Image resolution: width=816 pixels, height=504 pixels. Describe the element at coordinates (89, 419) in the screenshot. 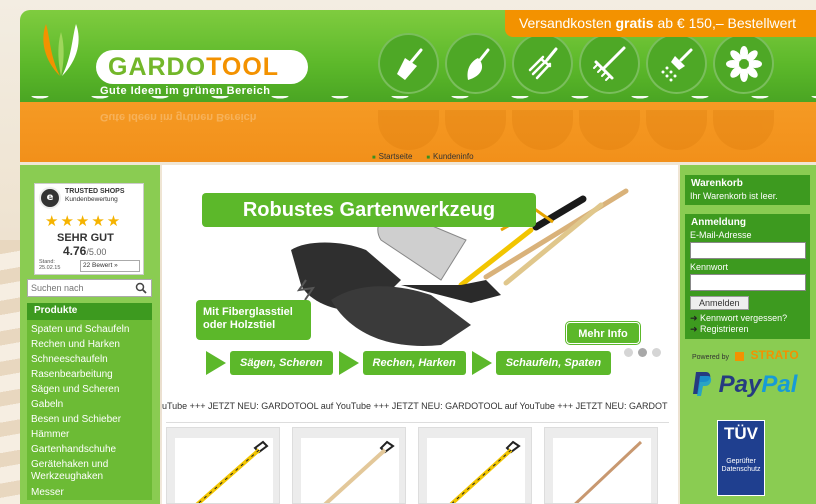

I see `category-besen: Besen und Schieber` at that location.